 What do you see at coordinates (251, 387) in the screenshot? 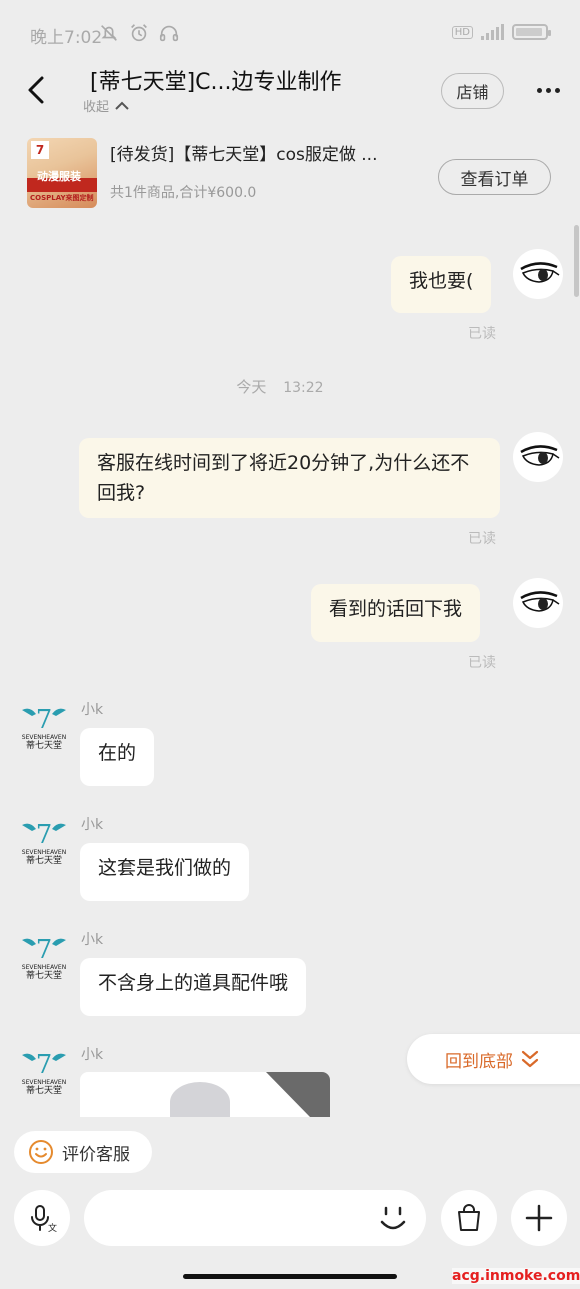
I see `timestamp-day: 今天` at bounding box center [251, 387].